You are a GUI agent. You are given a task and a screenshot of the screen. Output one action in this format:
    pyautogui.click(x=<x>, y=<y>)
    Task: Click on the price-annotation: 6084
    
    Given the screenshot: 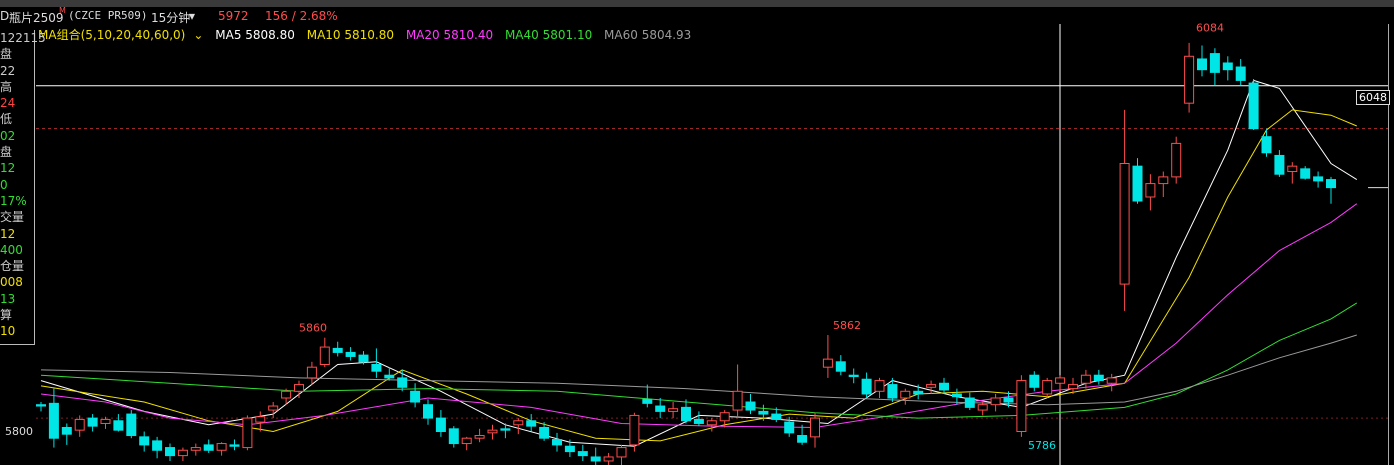 What is the action you would take?
    pyautogui.click(x=1210, y=28)
    